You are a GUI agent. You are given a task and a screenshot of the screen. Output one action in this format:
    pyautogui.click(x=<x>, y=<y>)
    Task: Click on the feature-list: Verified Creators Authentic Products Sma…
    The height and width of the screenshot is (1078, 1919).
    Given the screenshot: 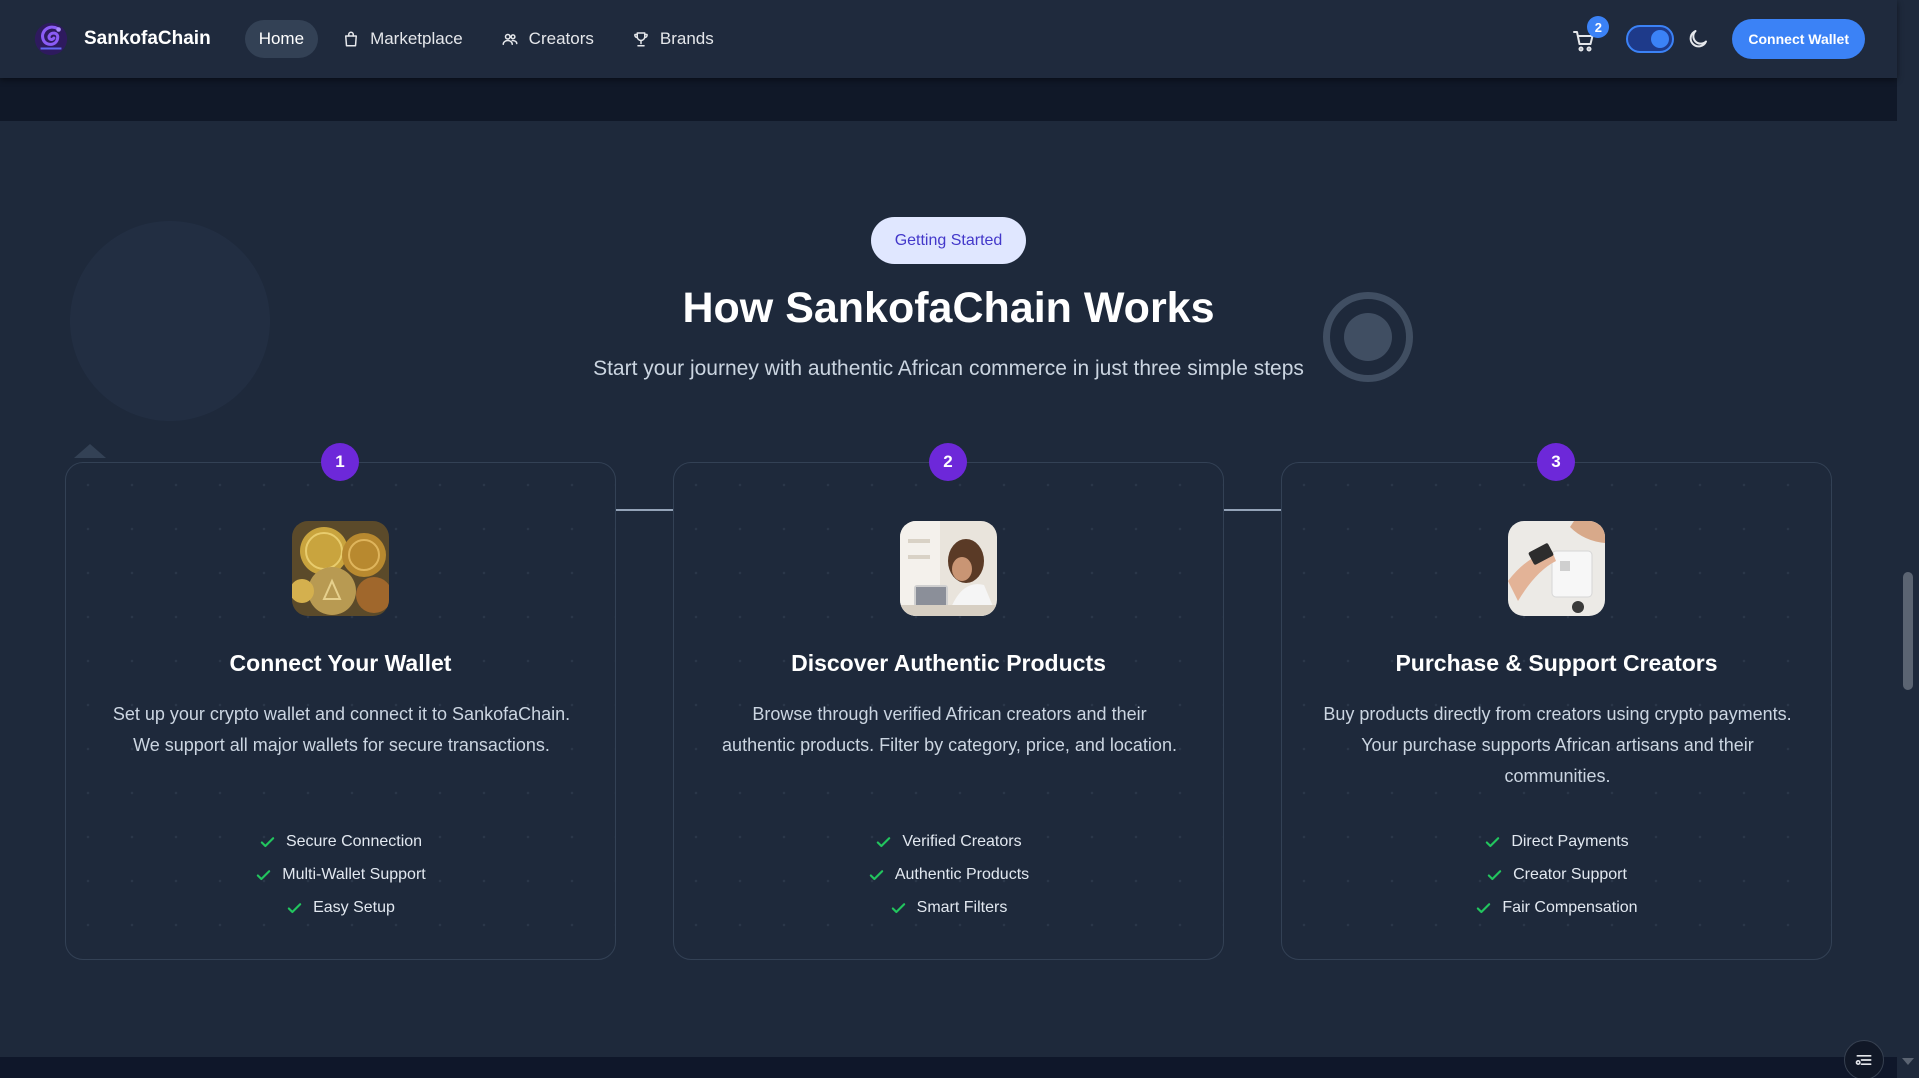 What is the action you would take?
    pyautogui.click(x=948, y=875)
    